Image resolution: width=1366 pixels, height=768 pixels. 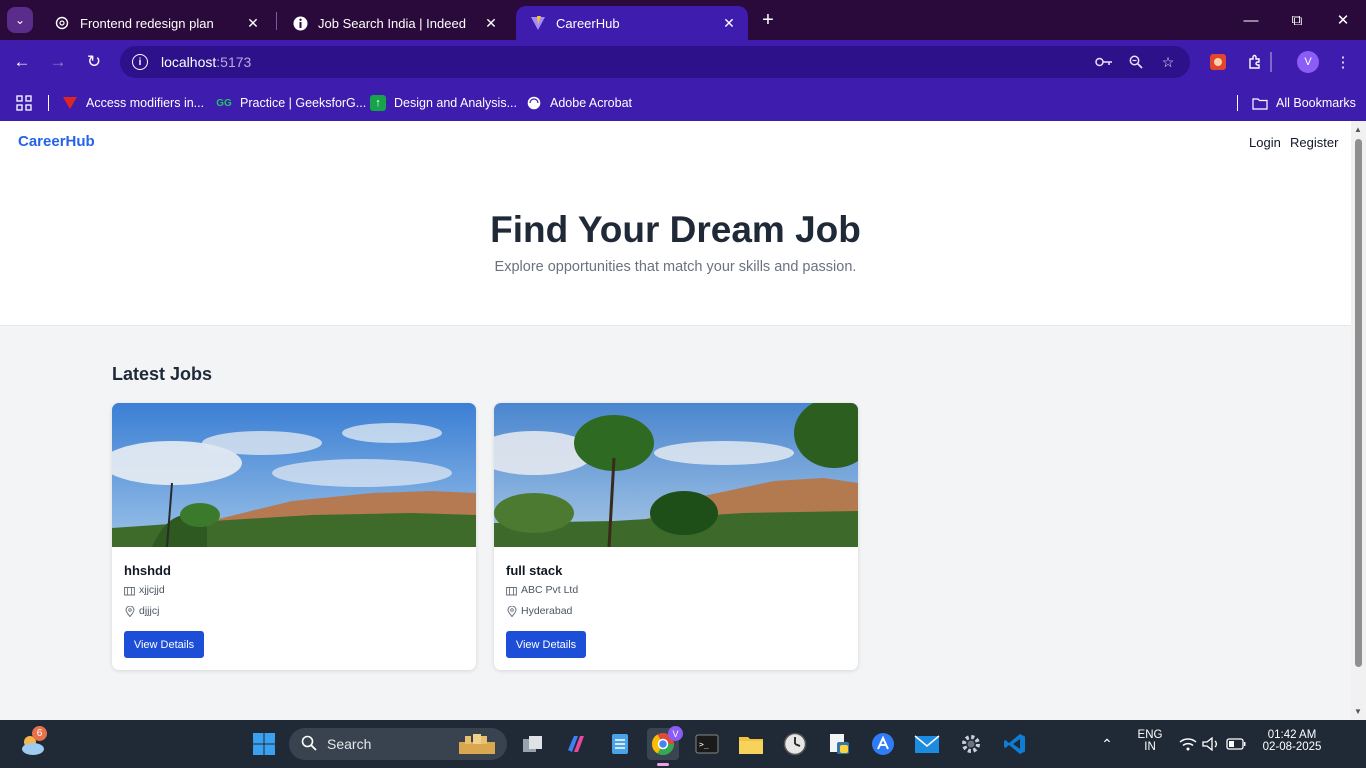 I want to click on bookmark-adobe-acrobat: Adobe Acrobat, so click(x=579, y=103).